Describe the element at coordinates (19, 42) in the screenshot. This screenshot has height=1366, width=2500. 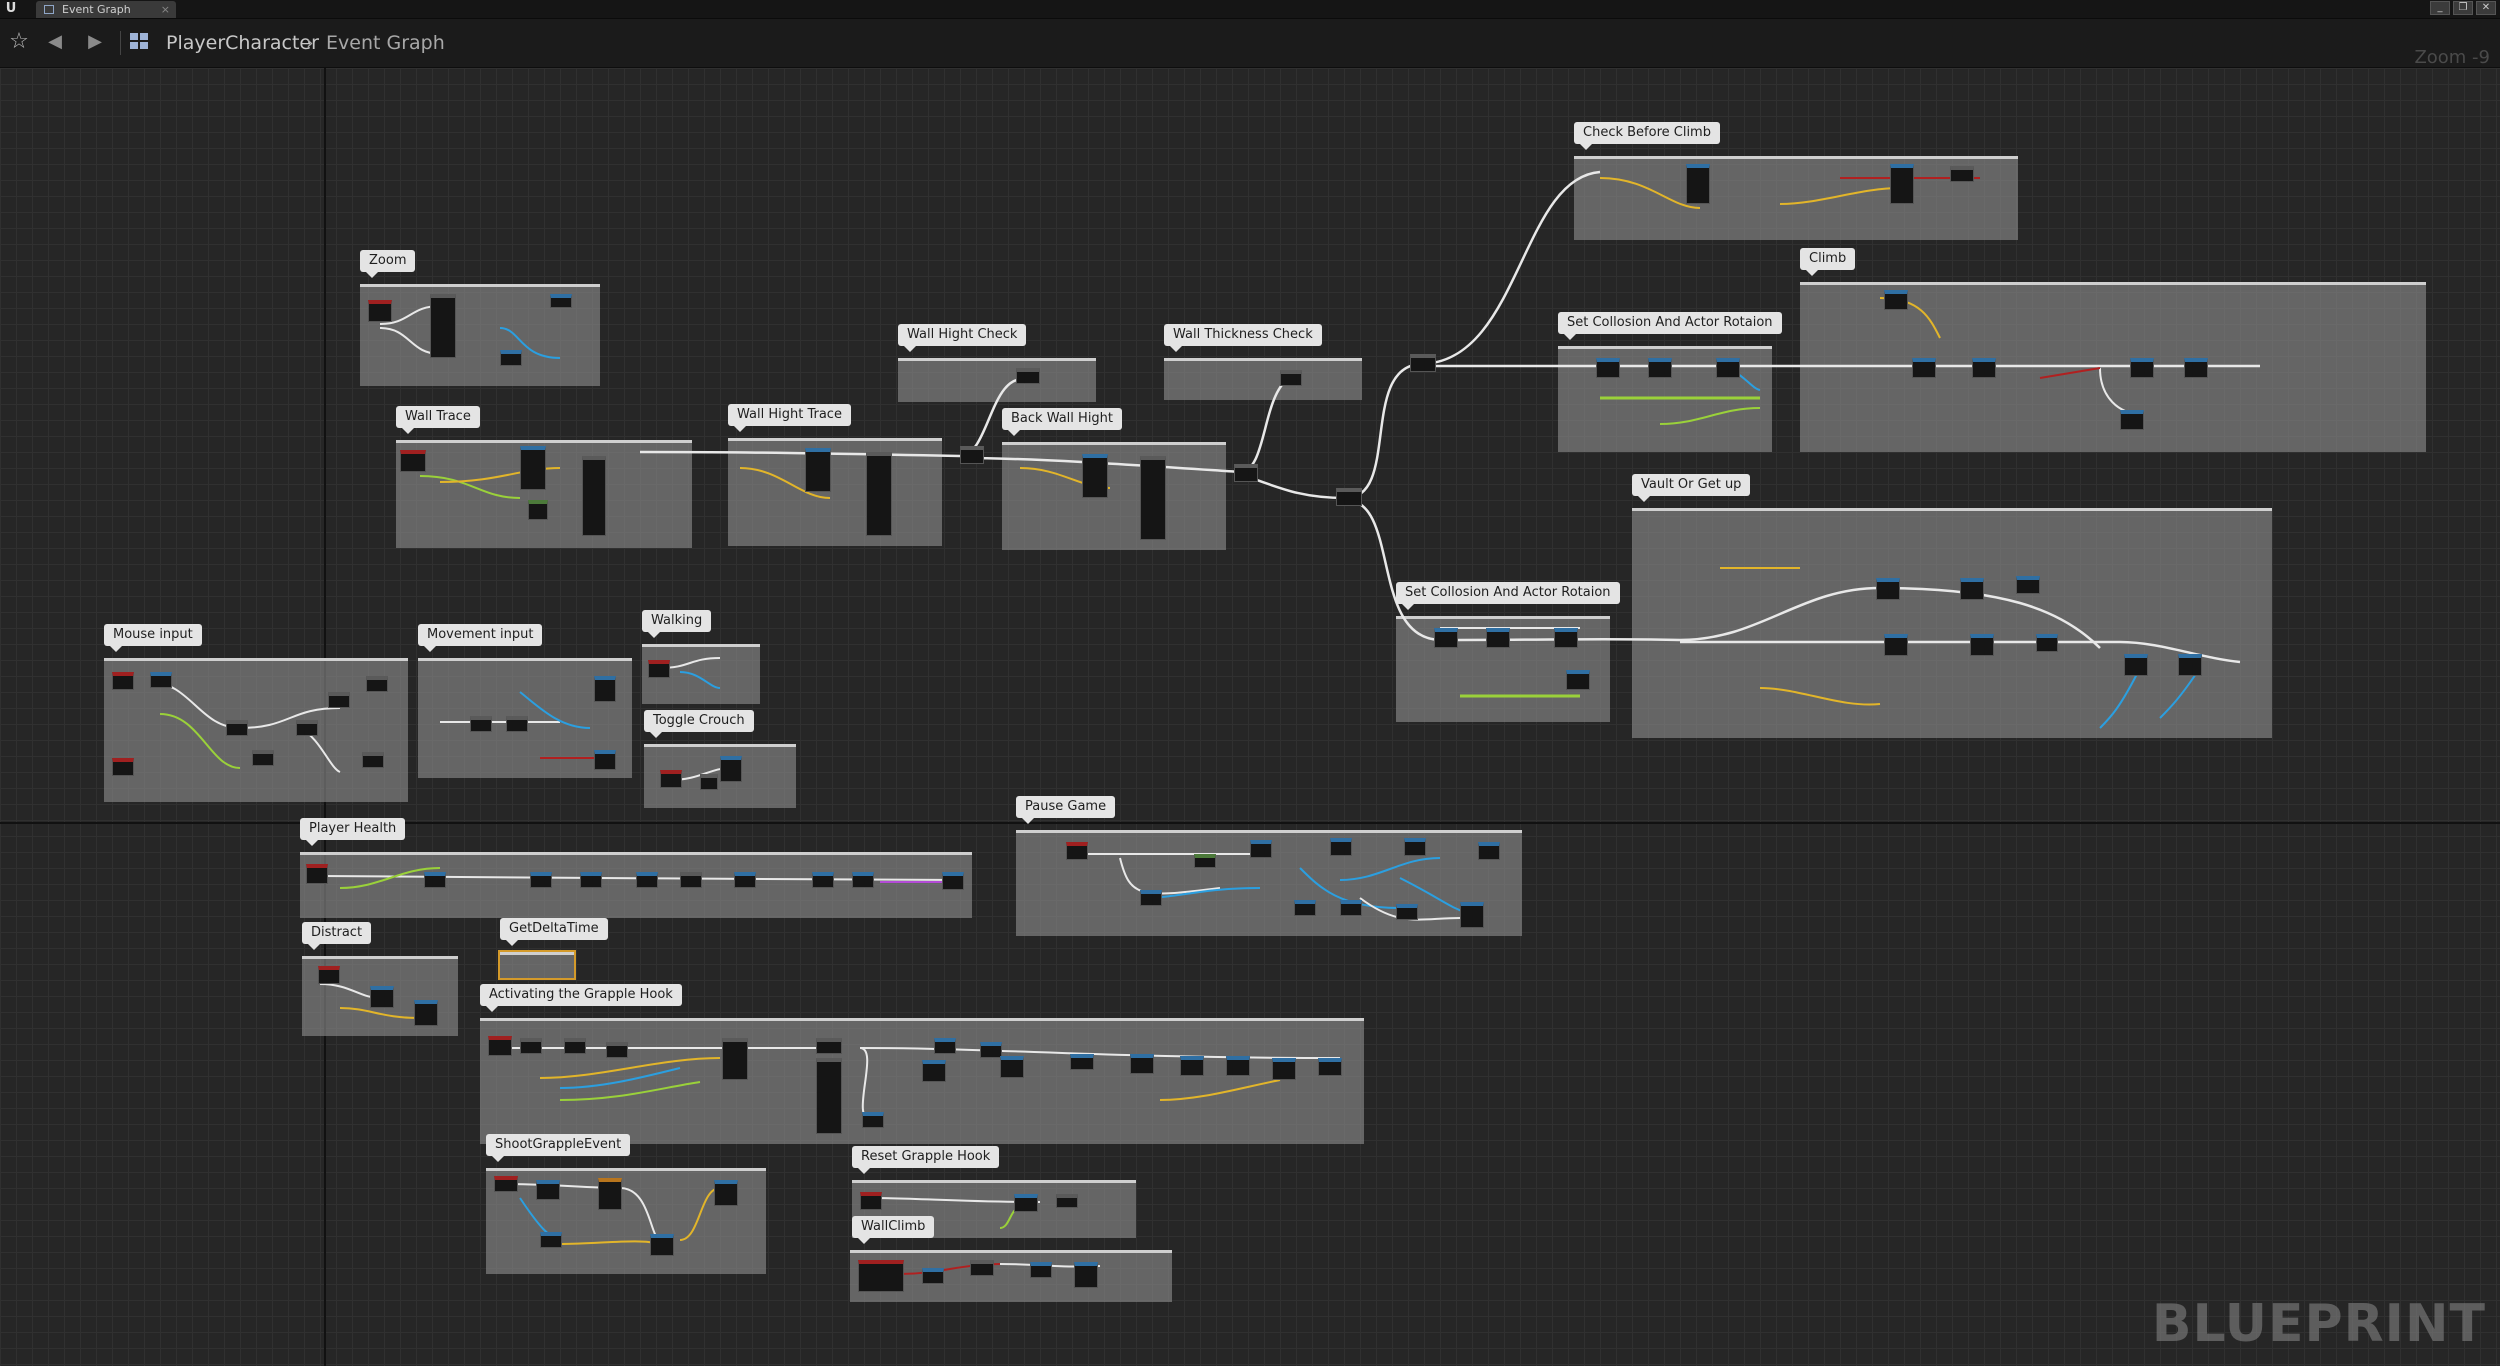
I see `star-icon: ☆` at that location.